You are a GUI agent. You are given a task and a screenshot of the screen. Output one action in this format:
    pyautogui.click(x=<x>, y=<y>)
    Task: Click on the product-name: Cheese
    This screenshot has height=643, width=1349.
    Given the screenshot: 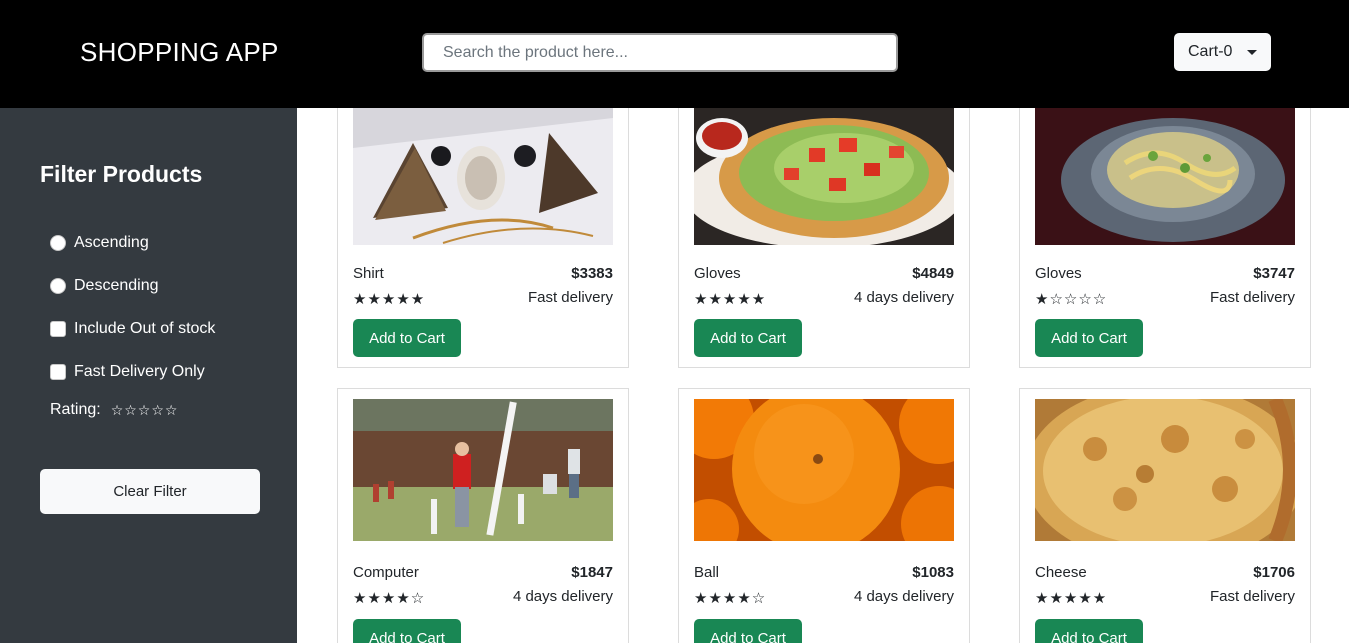 What is the action you would take?
    pyautogui.click(x=1061, y=572)
    